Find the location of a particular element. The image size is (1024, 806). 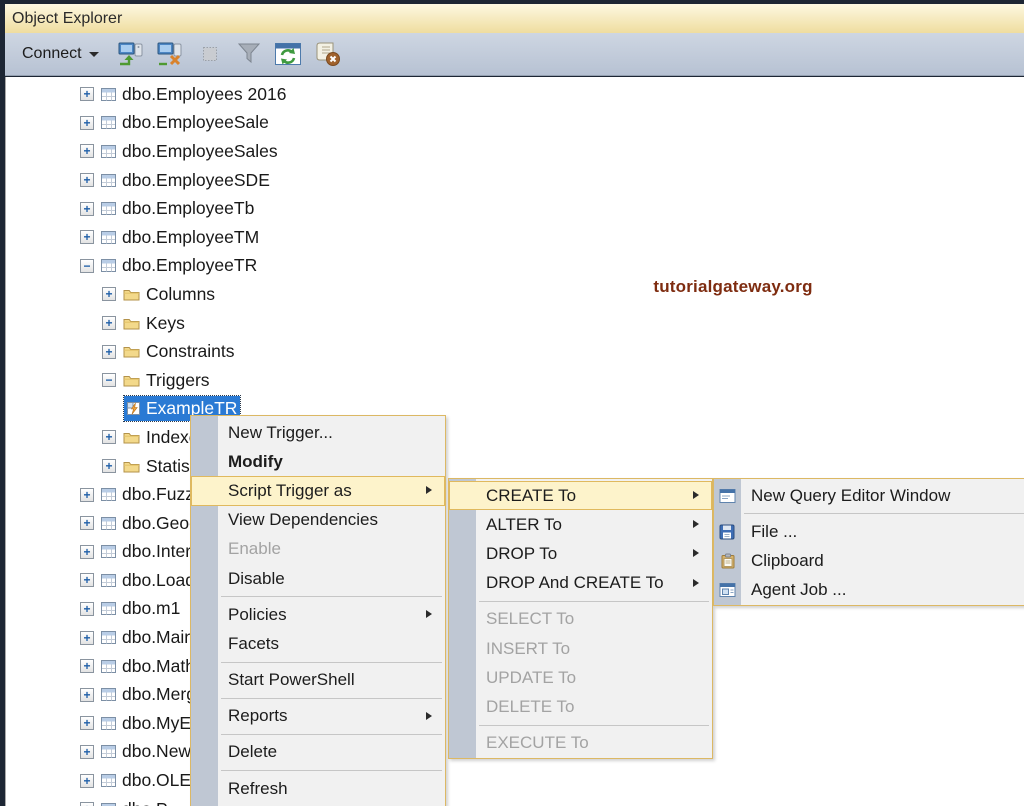

menu-item-label: EXECUTE To is located at coordinates (537, 743).